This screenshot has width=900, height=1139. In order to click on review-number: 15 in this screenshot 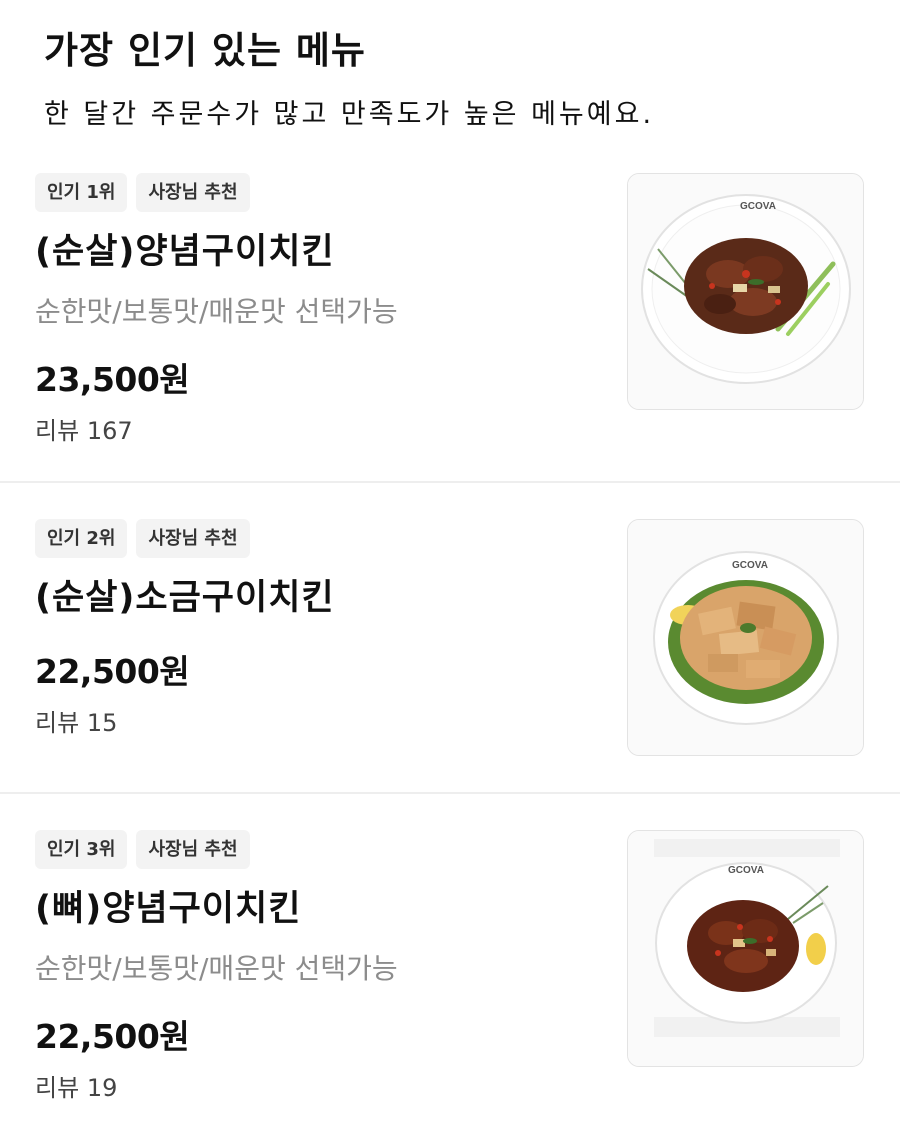, I will do `click(102, 723)`.